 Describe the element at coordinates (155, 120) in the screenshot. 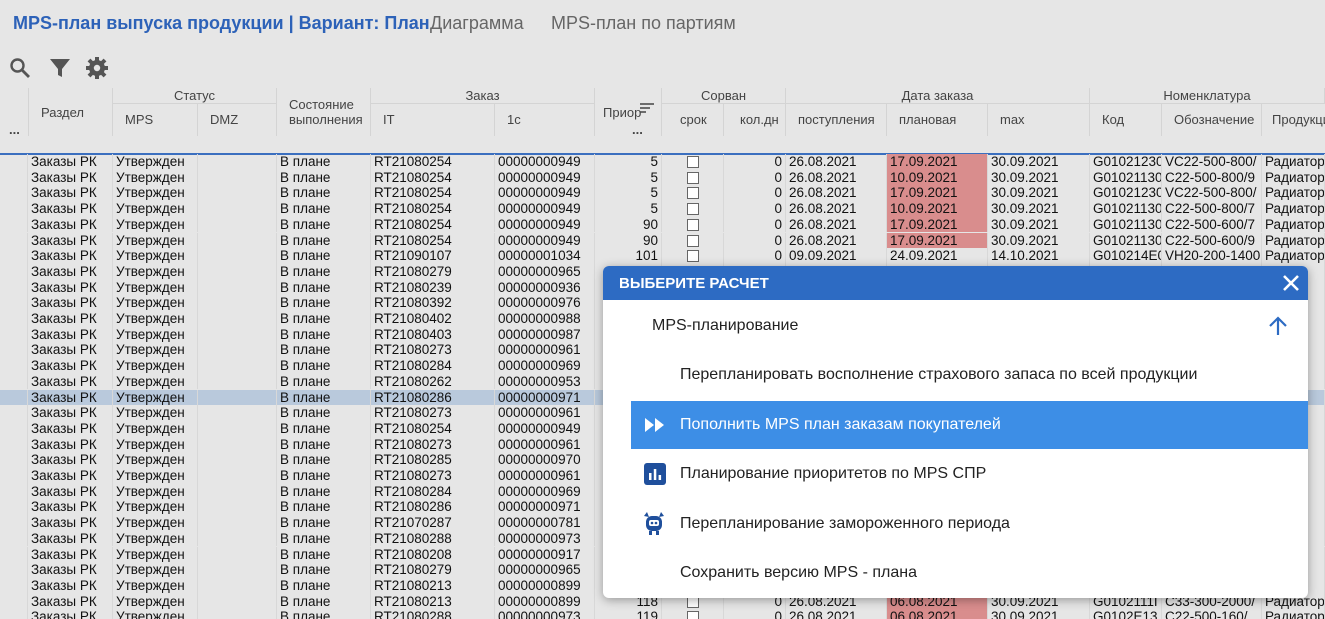

I see `column-header-mps: MPS` at that location.